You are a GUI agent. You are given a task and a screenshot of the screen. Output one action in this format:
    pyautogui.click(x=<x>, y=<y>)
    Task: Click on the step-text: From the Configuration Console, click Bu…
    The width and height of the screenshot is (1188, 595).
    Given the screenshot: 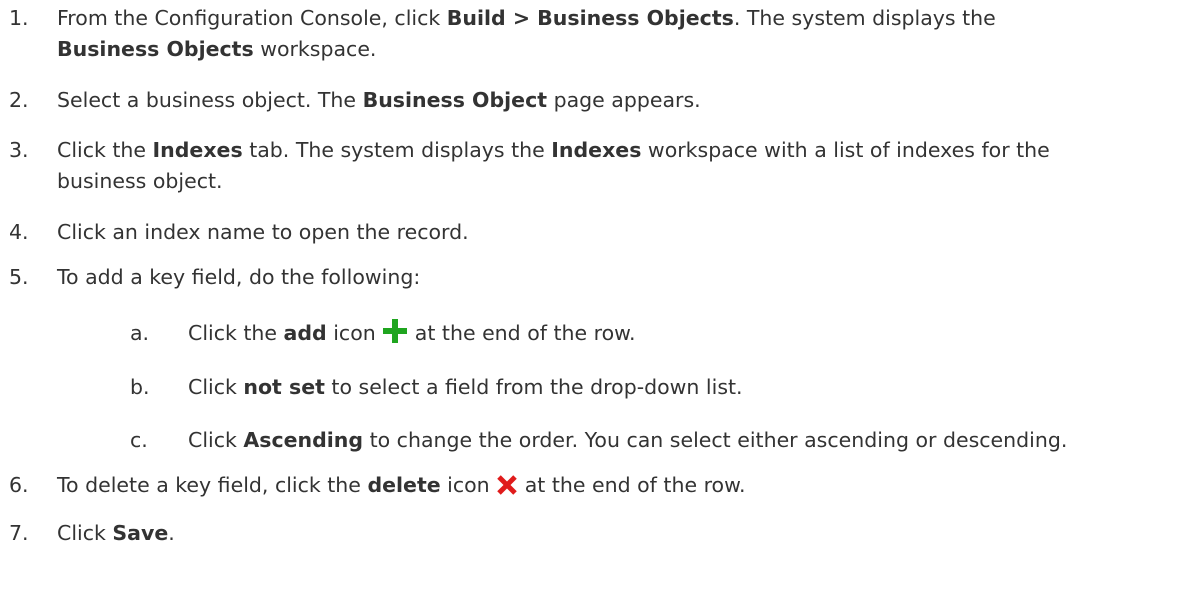 What is the action you would take?
    pyautogui.click(x=526, y=34)
    